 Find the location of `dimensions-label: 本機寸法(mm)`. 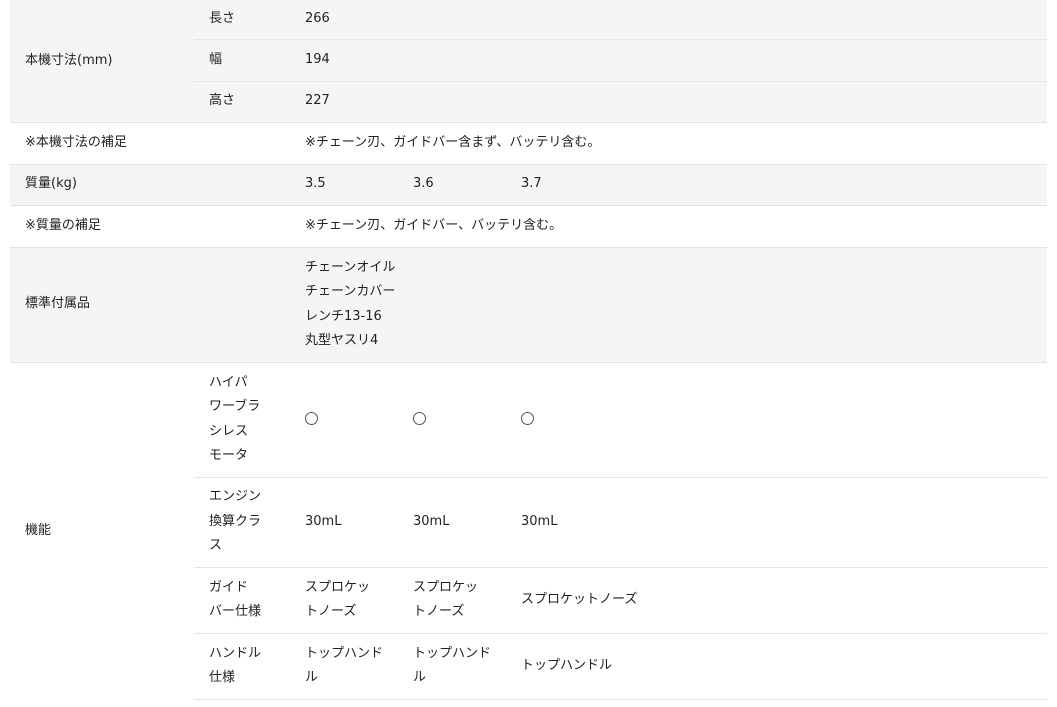

dimensions-label: 本機寸法(mm) is located at coordinates (102, 61).